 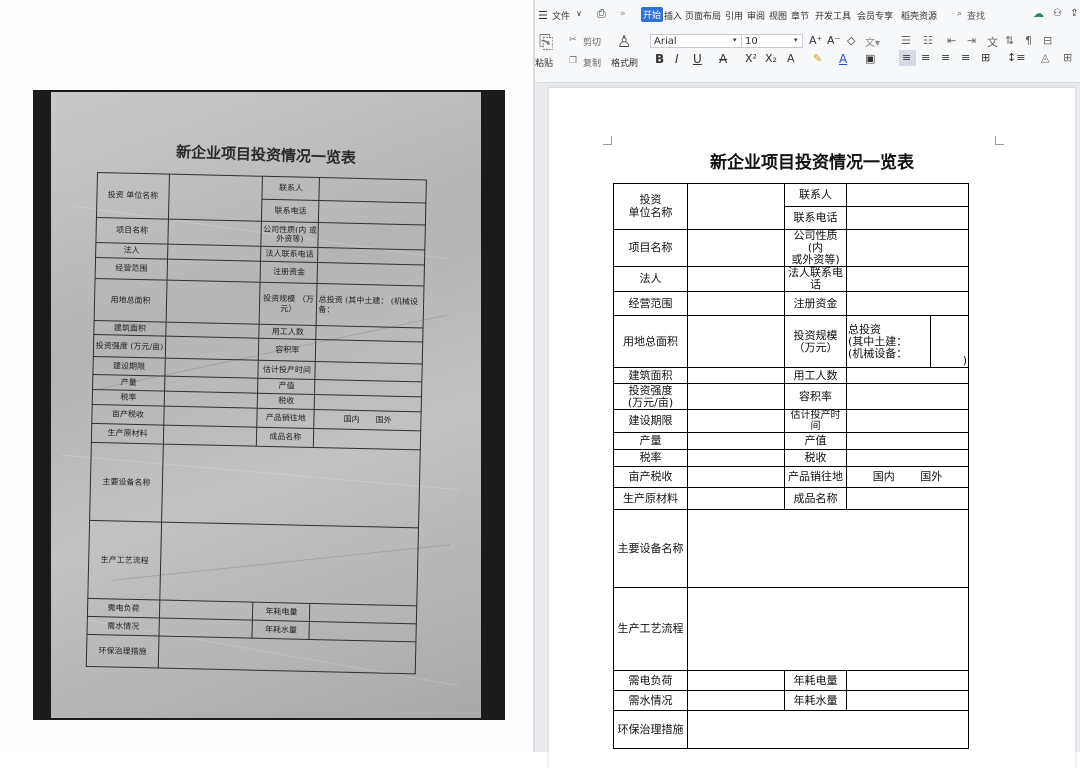 I want to click on tab-insert: 插入, so click(x=673, y=15).